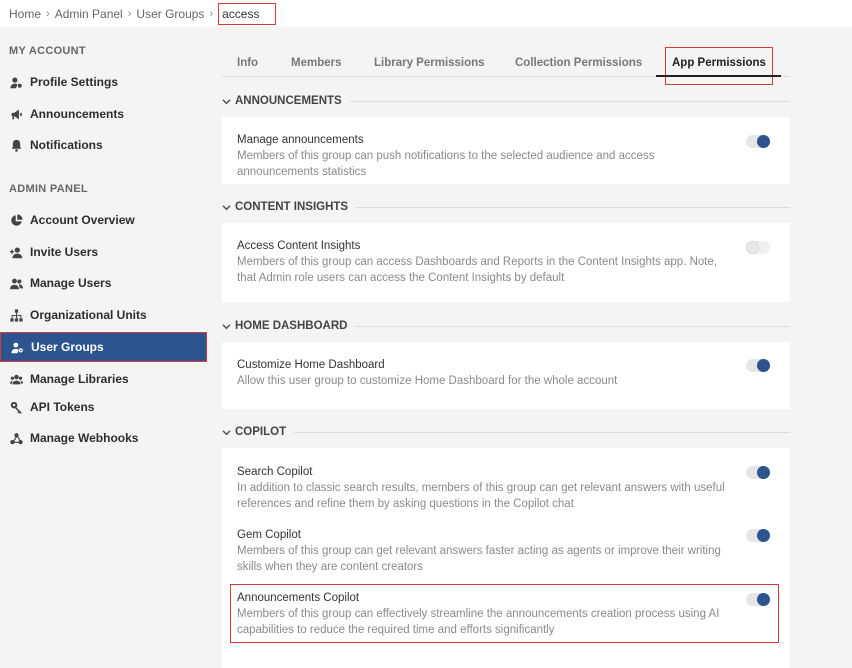 This screenshot has height=668, width=852. What do you see at coordinates (291, 326) in the screenshot?
I see `group-title: HOME DASHBOARD` at bounding box center [291, 326].